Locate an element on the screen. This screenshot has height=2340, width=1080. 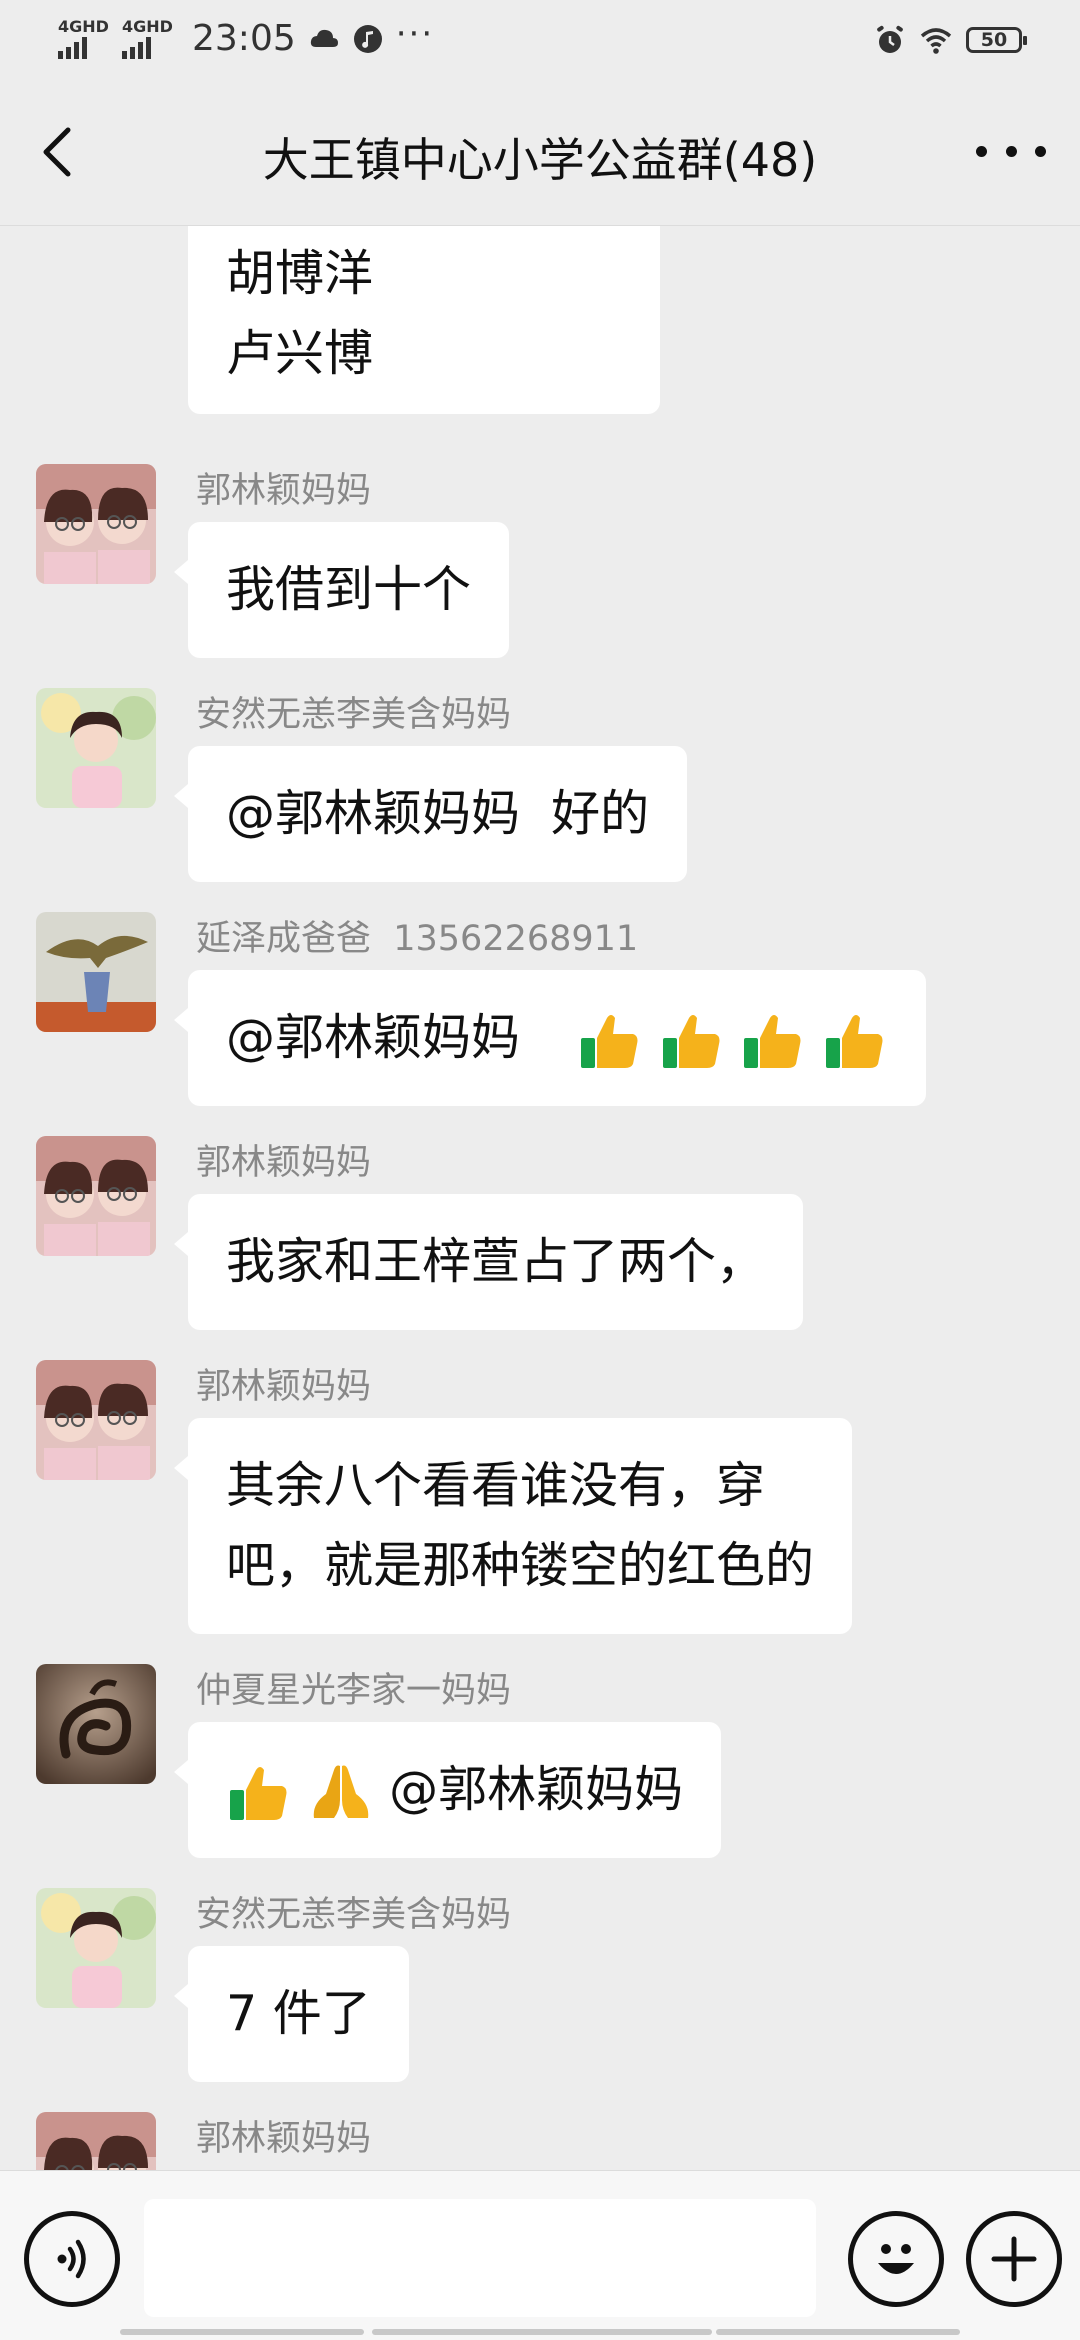
more-menu-button is located at coordinates (1011, 151).